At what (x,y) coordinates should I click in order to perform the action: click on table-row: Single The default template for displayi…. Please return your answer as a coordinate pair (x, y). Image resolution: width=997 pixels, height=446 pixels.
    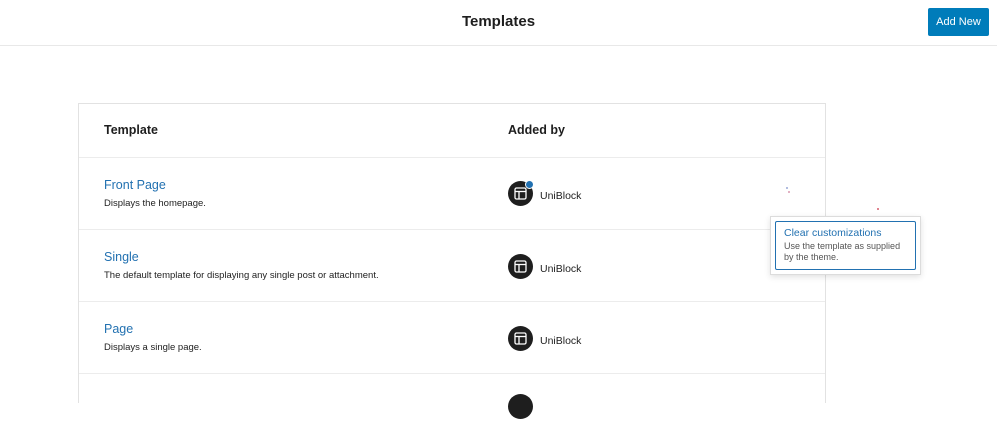
    Looking at the image, I should click on (452, 266).